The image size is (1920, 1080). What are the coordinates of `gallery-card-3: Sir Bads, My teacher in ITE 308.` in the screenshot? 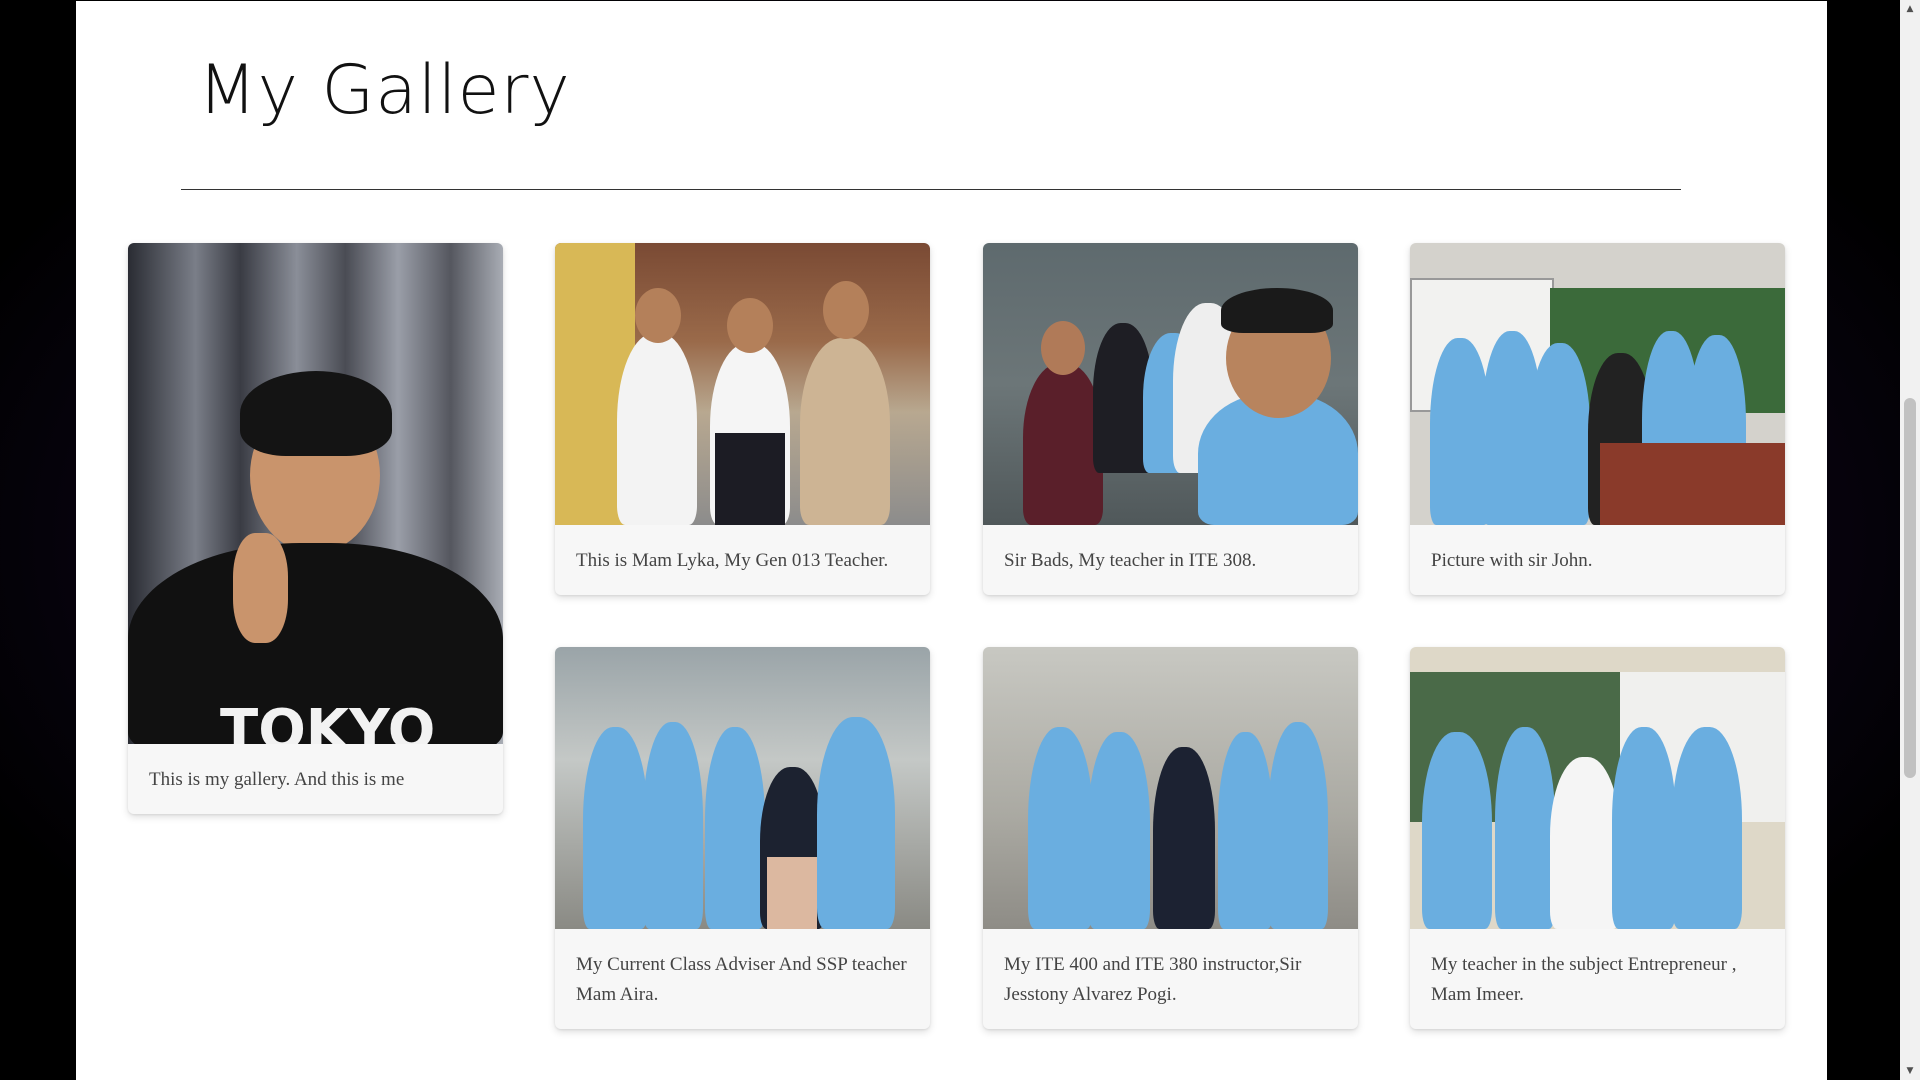 It's located at (1170, 419).